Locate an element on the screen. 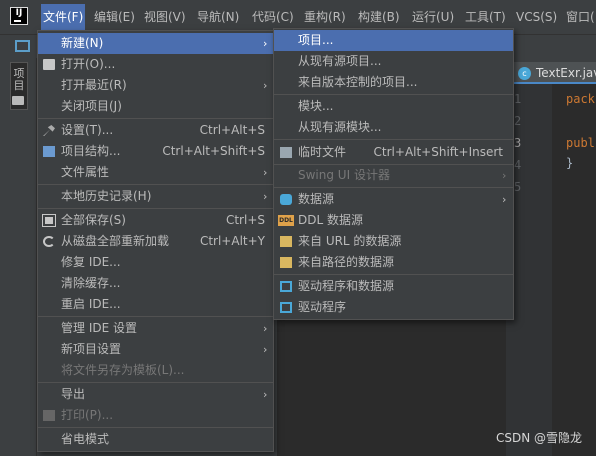 Image resolution: width=596 pixels, height=456 pixels. code-line: publ is located at coordinates (580, 143).